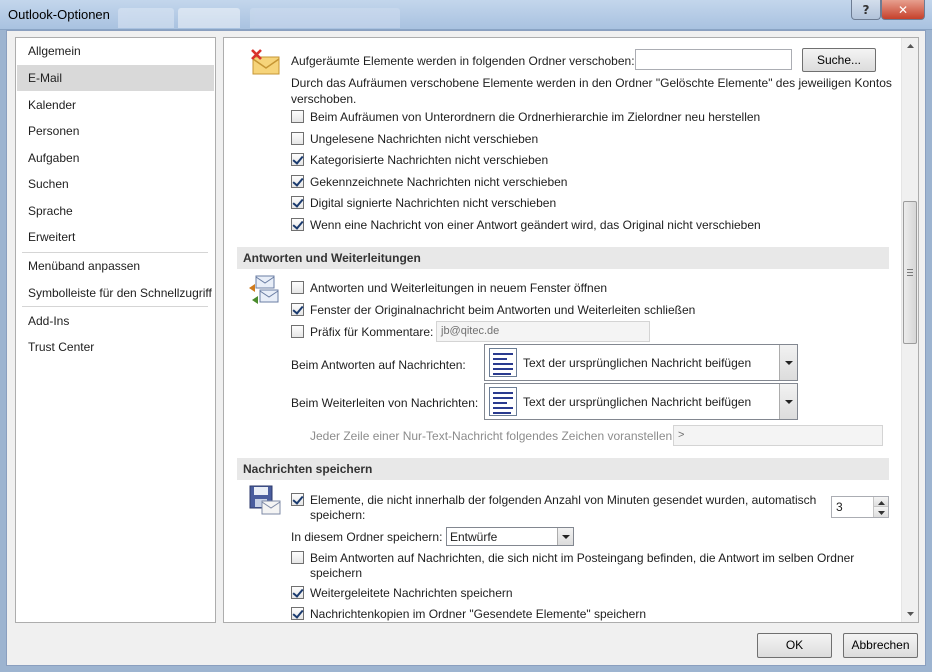 The width and height of the screenshot is (932, 672). I want to click on nav-item-aufgaben: Aufgaben, so click(115, 158).